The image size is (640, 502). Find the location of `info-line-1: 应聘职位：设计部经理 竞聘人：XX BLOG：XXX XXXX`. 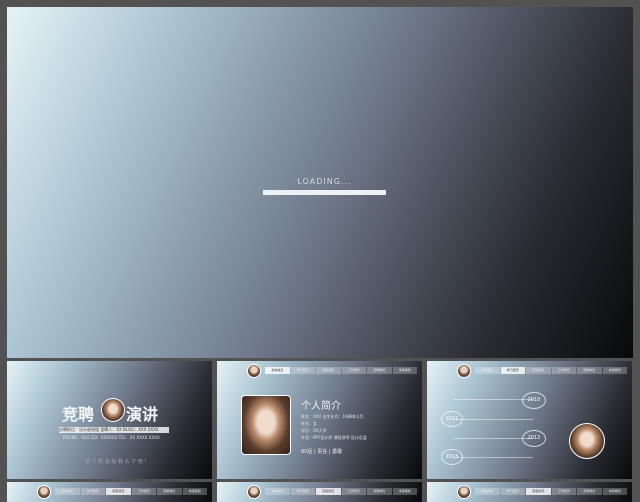

info-line-1: 应聘职位：设计部经理 竞聘人：XX BLOG：XXX XXXX is located at coordinates (114, 430).